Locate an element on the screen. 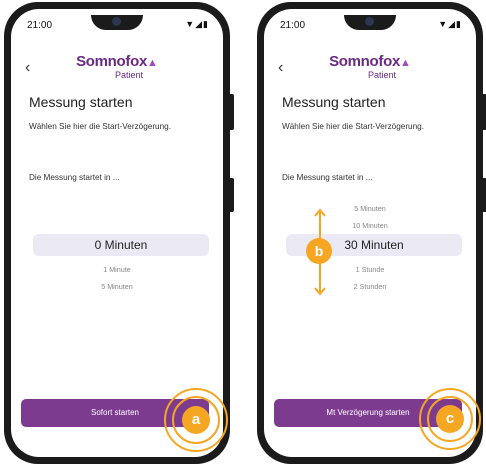  picker-option: 10 Minuten is located at coordinates (370, 225).